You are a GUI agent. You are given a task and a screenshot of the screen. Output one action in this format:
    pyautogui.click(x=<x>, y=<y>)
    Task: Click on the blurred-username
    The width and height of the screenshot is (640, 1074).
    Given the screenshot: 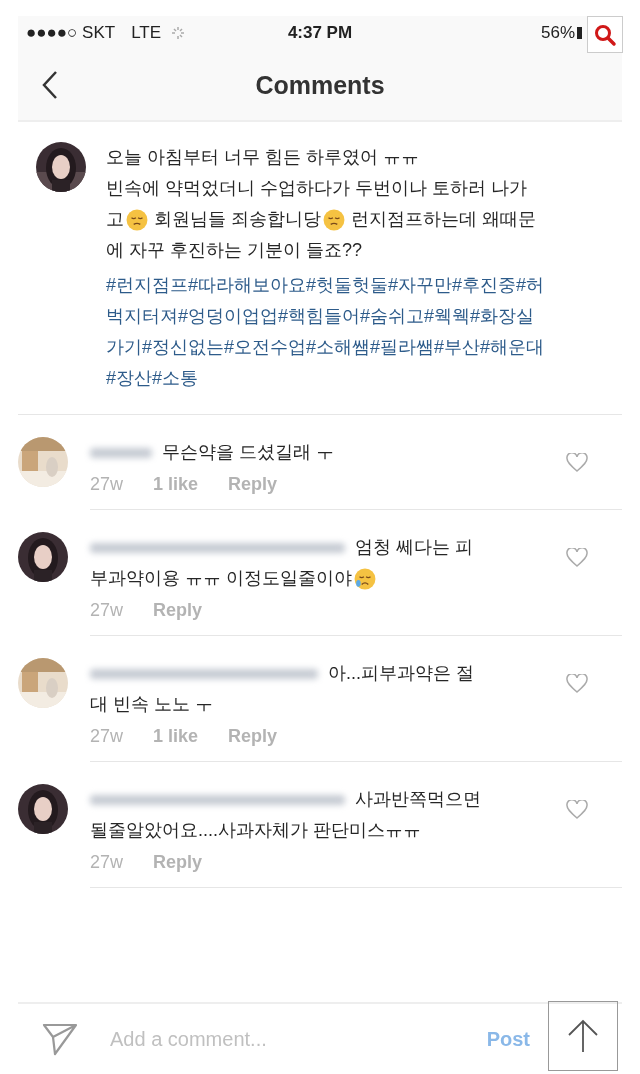 What is the action you would take?
    pyautogui.click(x=121, y=452)
    